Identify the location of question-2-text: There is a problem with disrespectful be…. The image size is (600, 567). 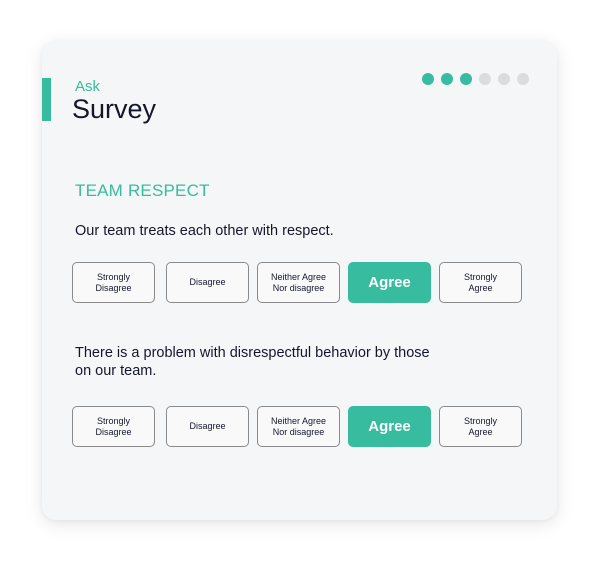
(252, 362).